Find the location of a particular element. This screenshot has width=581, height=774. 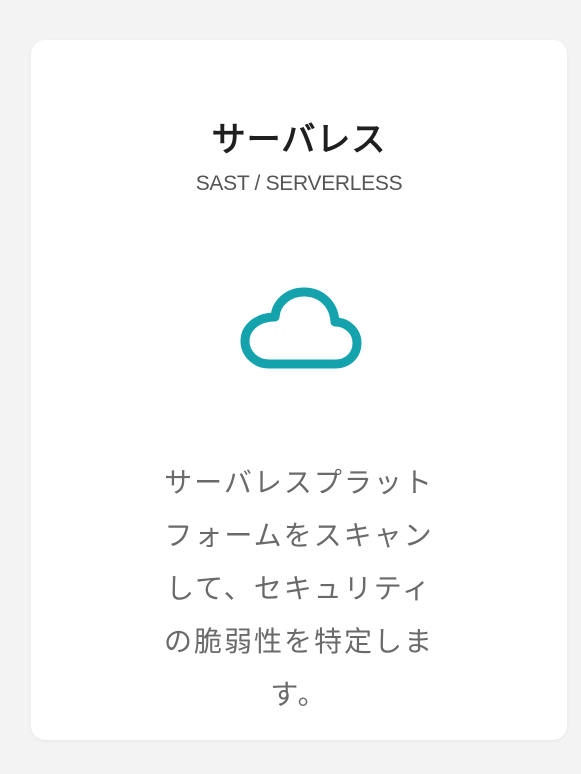

card-subtitle: SAST / SERVERLESS is located at coordinates (299, 183).